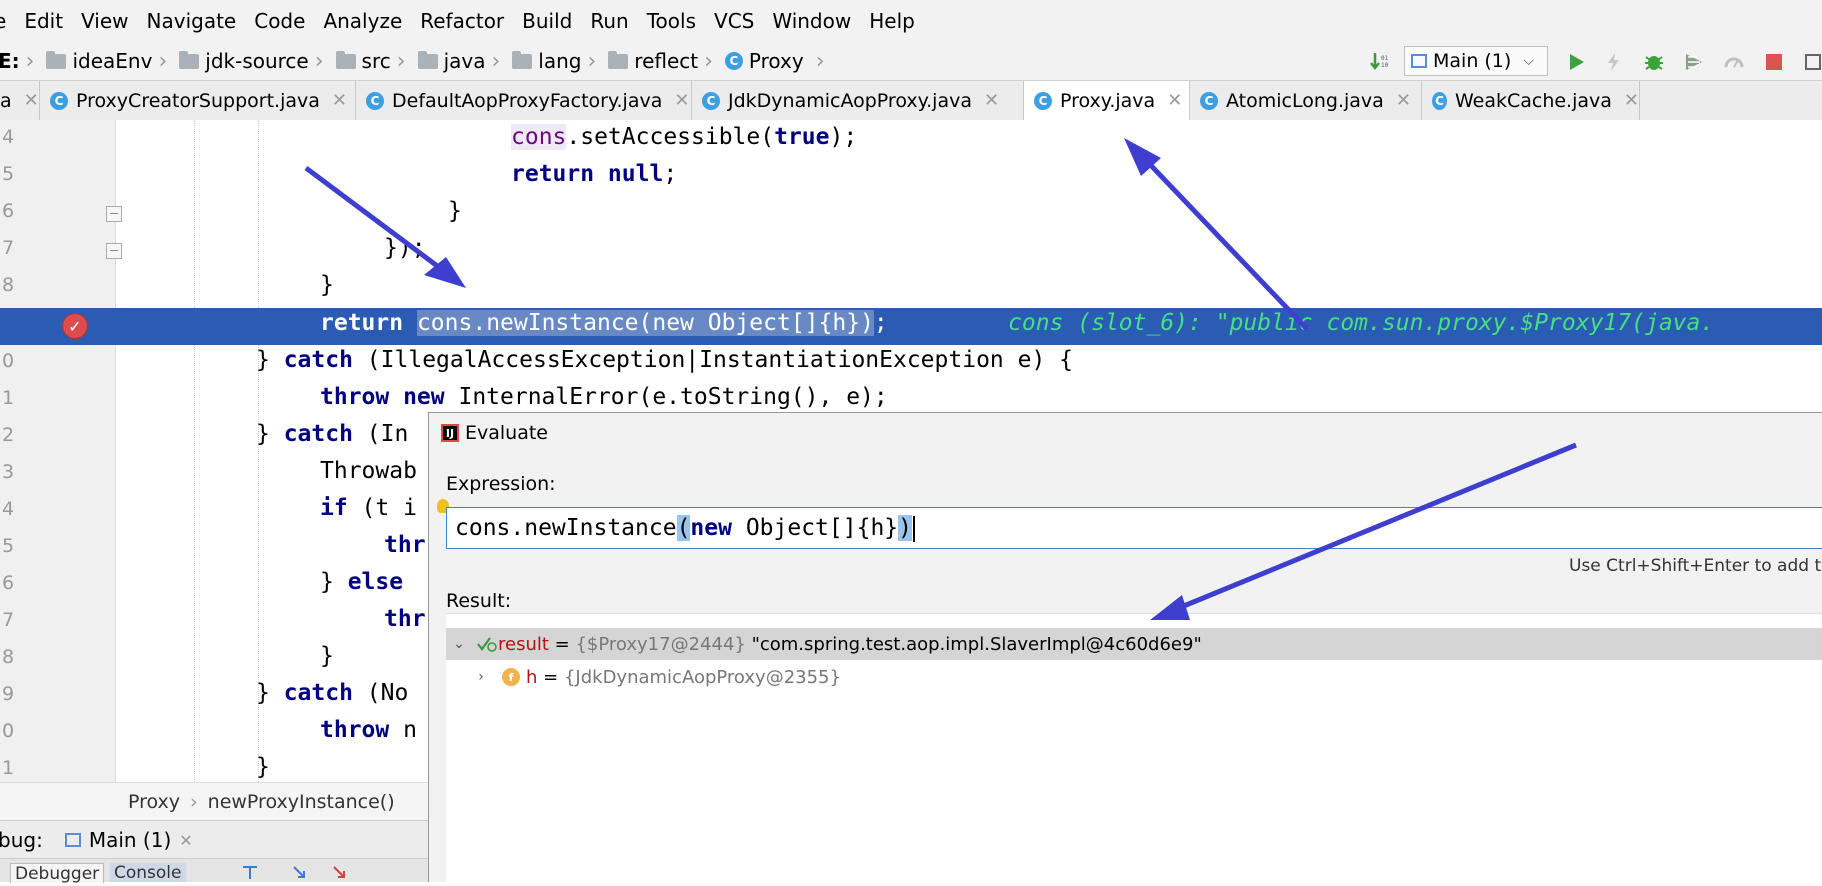  Describe the element at coordinates (594, 174) in the screenshot. I see `code-line: return null;` at that location.